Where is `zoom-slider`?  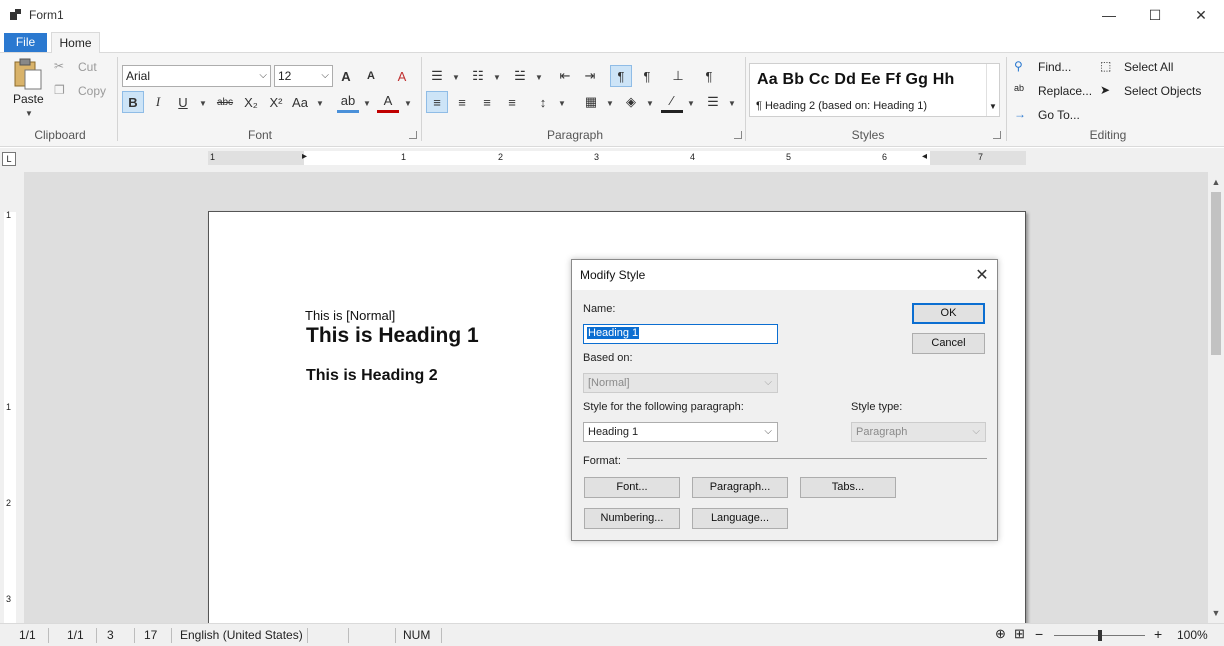 zoom-slider is located at coordinates (1099, 635).